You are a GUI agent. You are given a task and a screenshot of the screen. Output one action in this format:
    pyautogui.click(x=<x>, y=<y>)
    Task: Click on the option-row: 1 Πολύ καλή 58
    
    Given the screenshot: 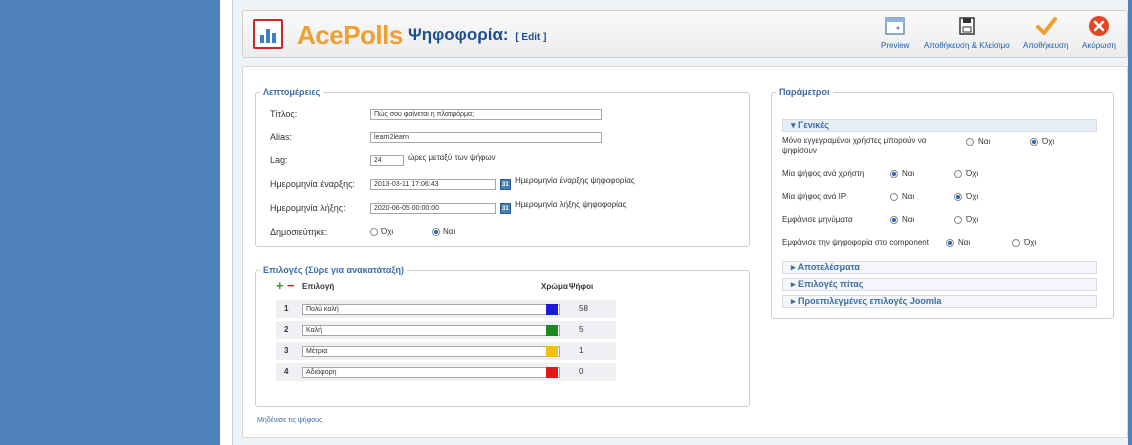 What is the action you would take?
    pyautogui.click(x=446, y=309)
    